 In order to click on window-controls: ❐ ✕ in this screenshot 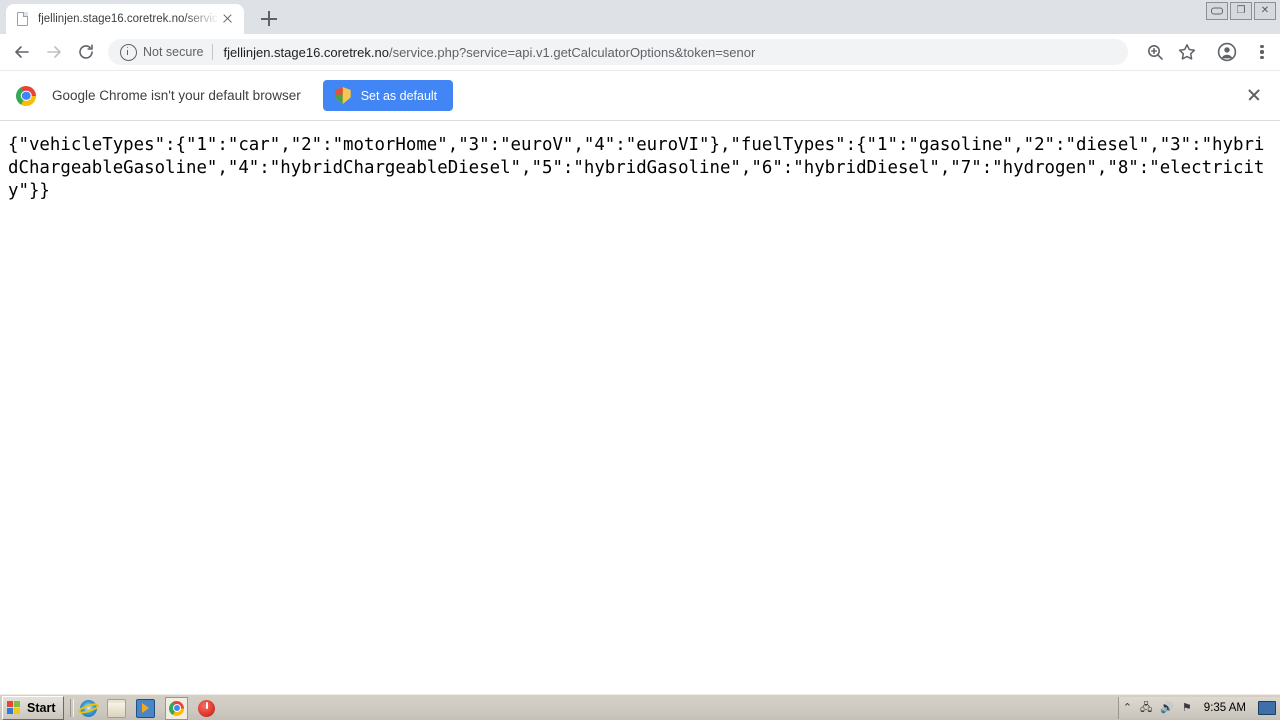, I will do `click(1241, 11)`.